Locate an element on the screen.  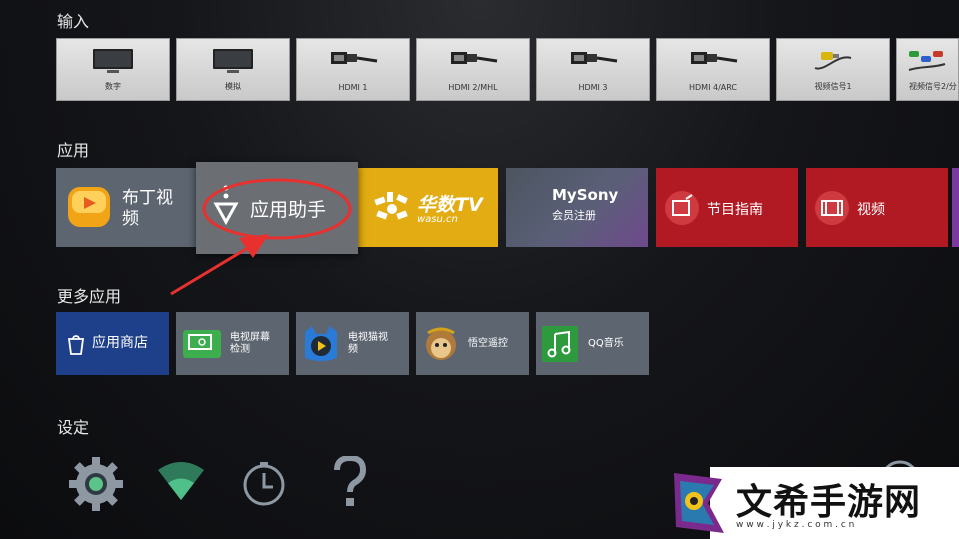
input-label: HDMI 4/ARC is located at coordinates (713, 87).